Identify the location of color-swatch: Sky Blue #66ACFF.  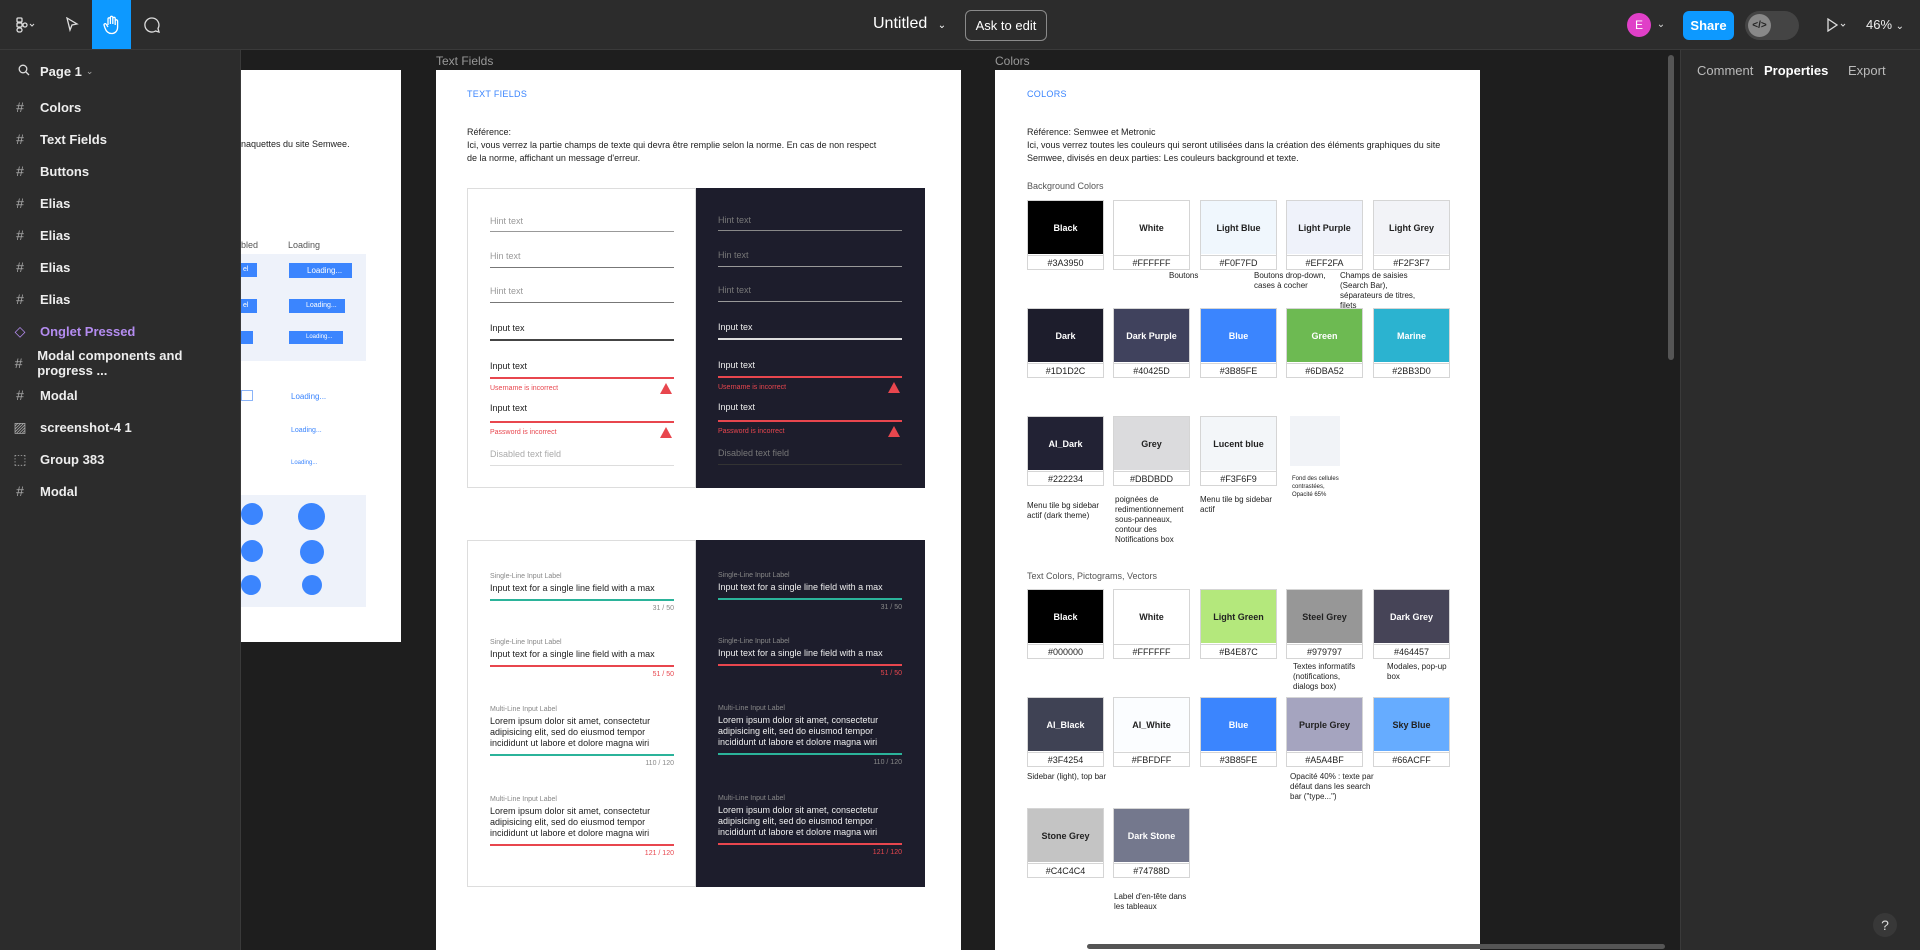
(1411, 732).